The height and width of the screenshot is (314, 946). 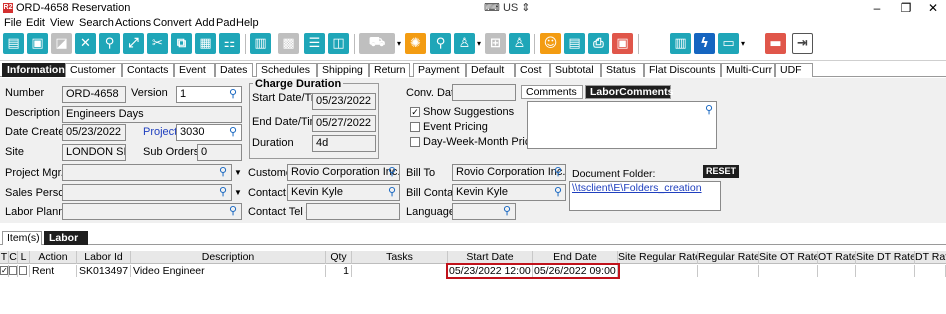 What do you see at coordinates (788, 257) in the screenshot?
I see `col-site-ot-rate: Site OT Rate` at bounding box center [788, 257].